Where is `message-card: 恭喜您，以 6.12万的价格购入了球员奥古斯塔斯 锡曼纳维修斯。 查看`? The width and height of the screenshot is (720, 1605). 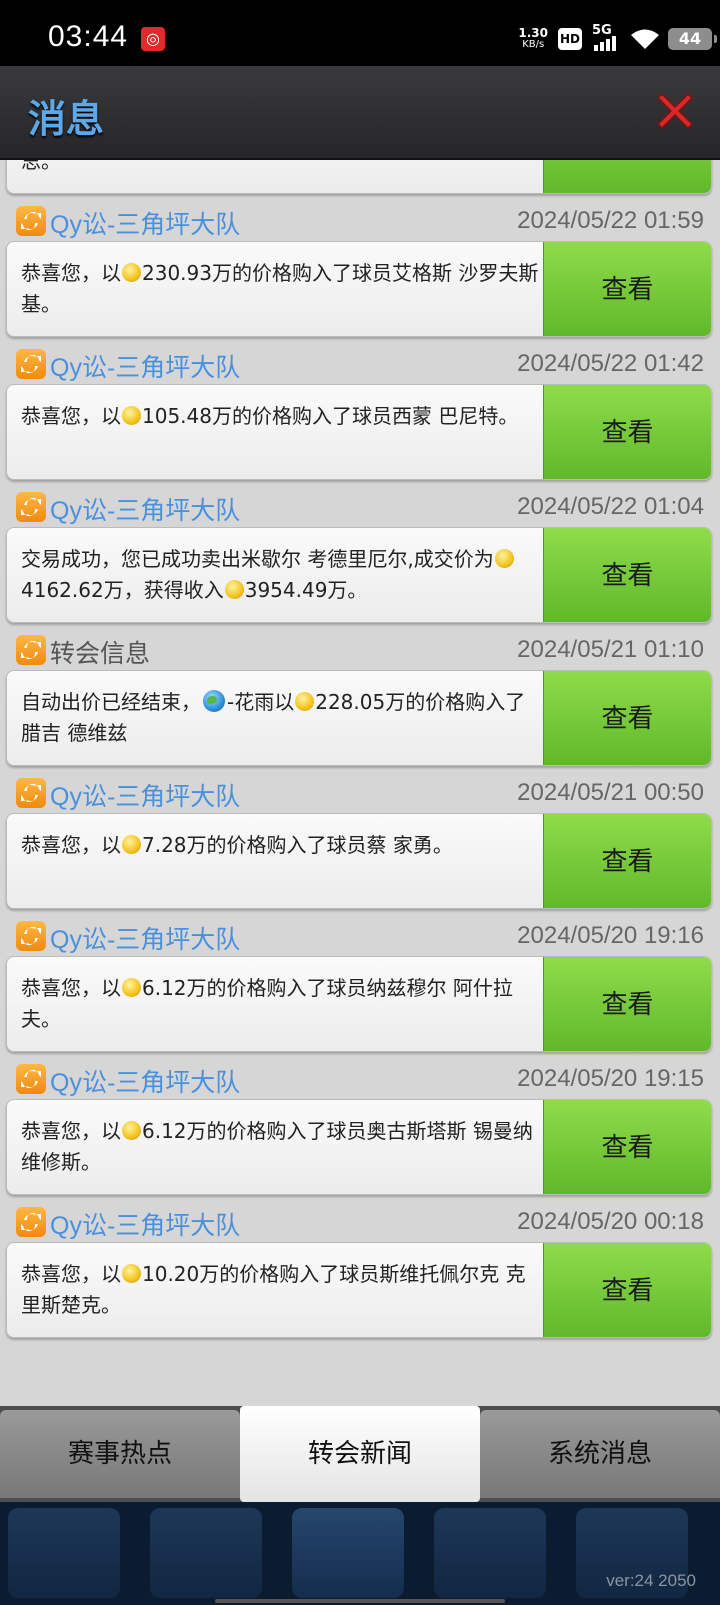
message-card: 恭喜您，以 6.12万的价格购入了球员奥古斯塔斯 锡曼纳维修斯。 查看 is located at coordinates (359, 1147).